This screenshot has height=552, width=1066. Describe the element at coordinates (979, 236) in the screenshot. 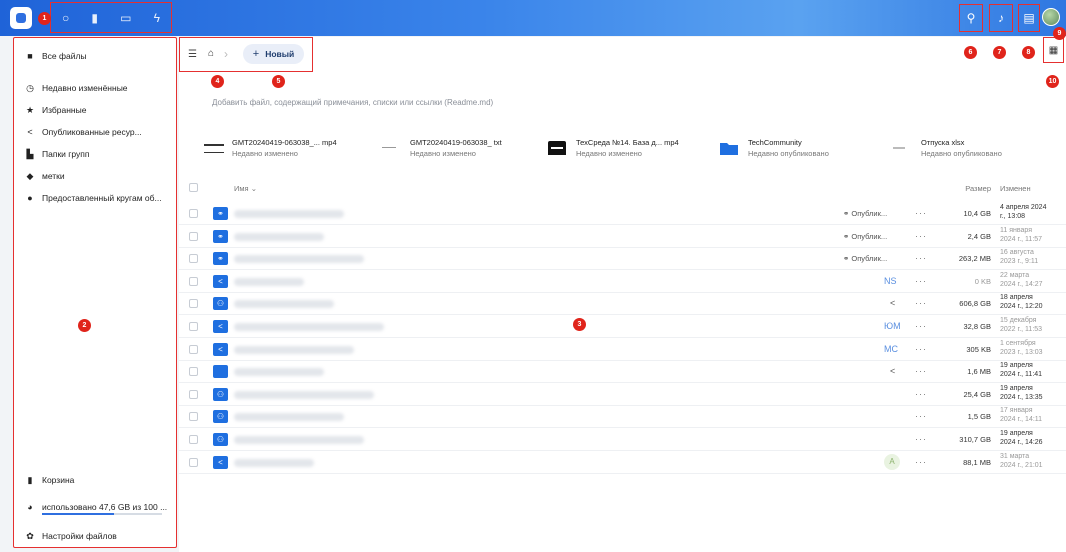

I see `file-size: 2,4 GB` at that location.